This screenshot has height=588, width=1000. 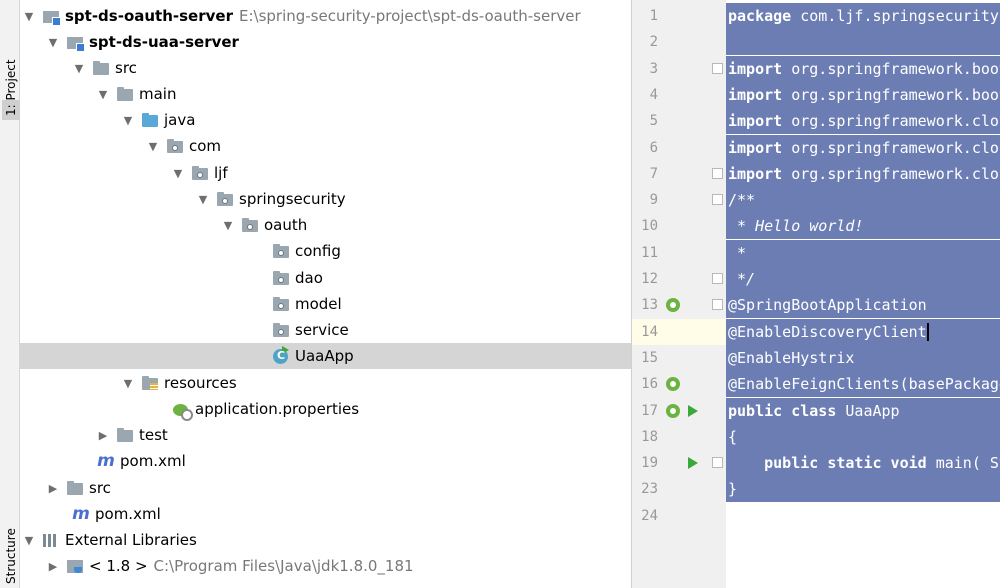 I want to click on gutter-line: 5, so click(x=679, y=121).